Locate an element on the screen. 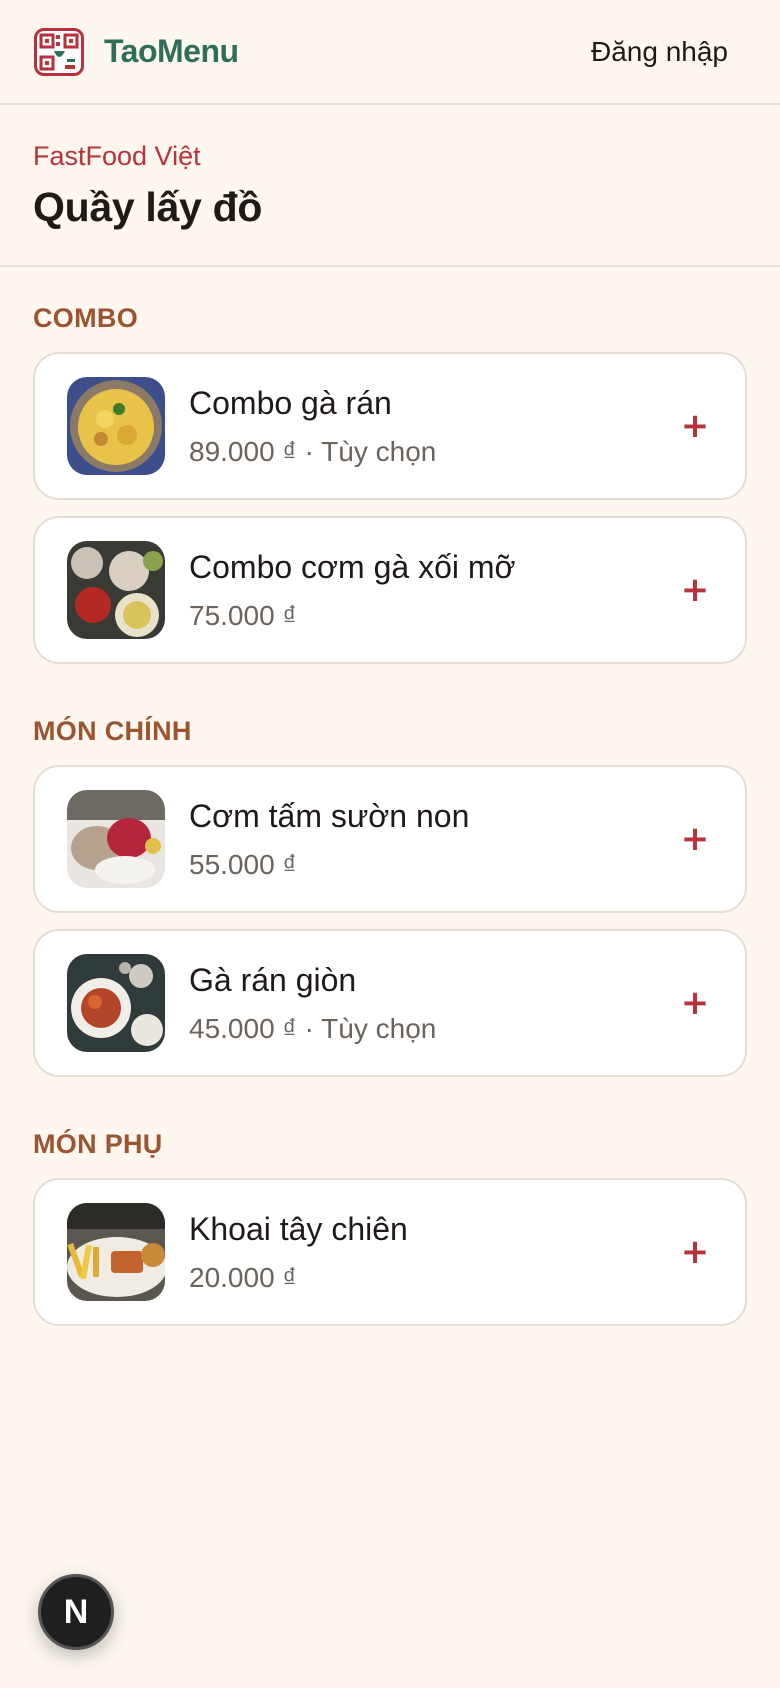 The image size is (780, 1688). item-name: Combo gà rán is located at coordinates (290, 402).